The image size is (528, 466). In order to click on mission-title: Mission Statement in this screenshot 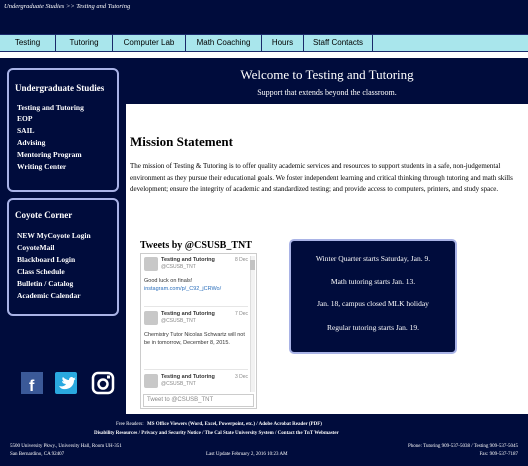, I will do `click(181, 141)`.